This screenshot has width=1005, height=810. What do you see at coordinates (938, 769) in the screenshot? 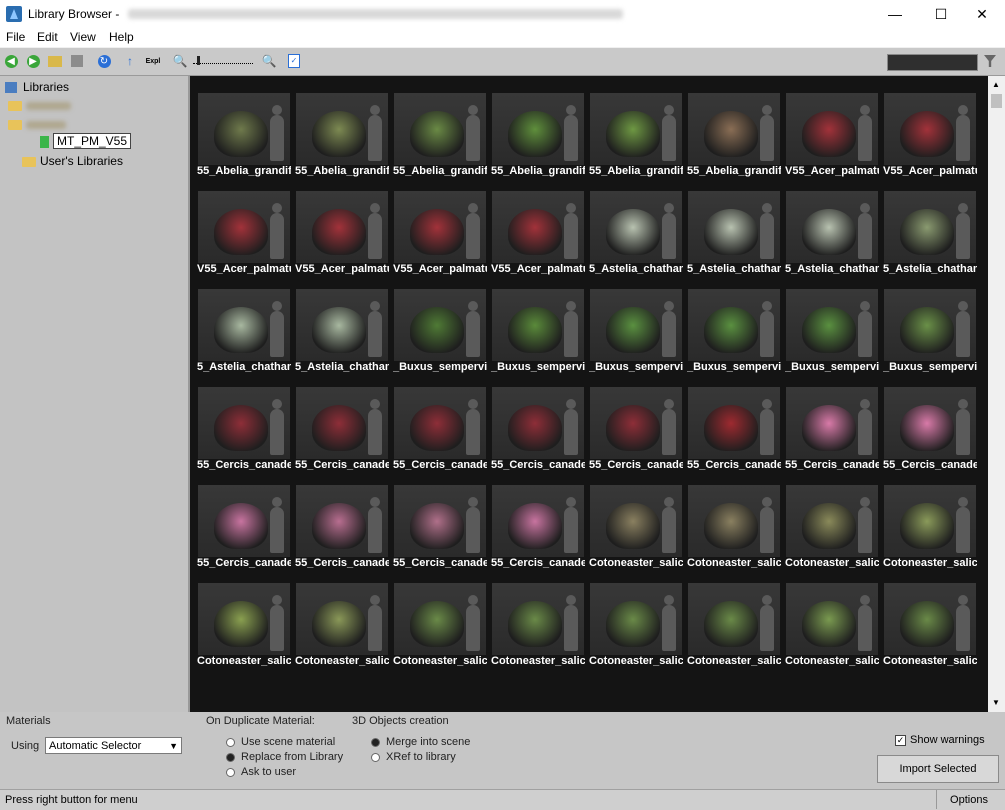
I see `import-selected-button: Import Selected` at bounding box center [938, 769].